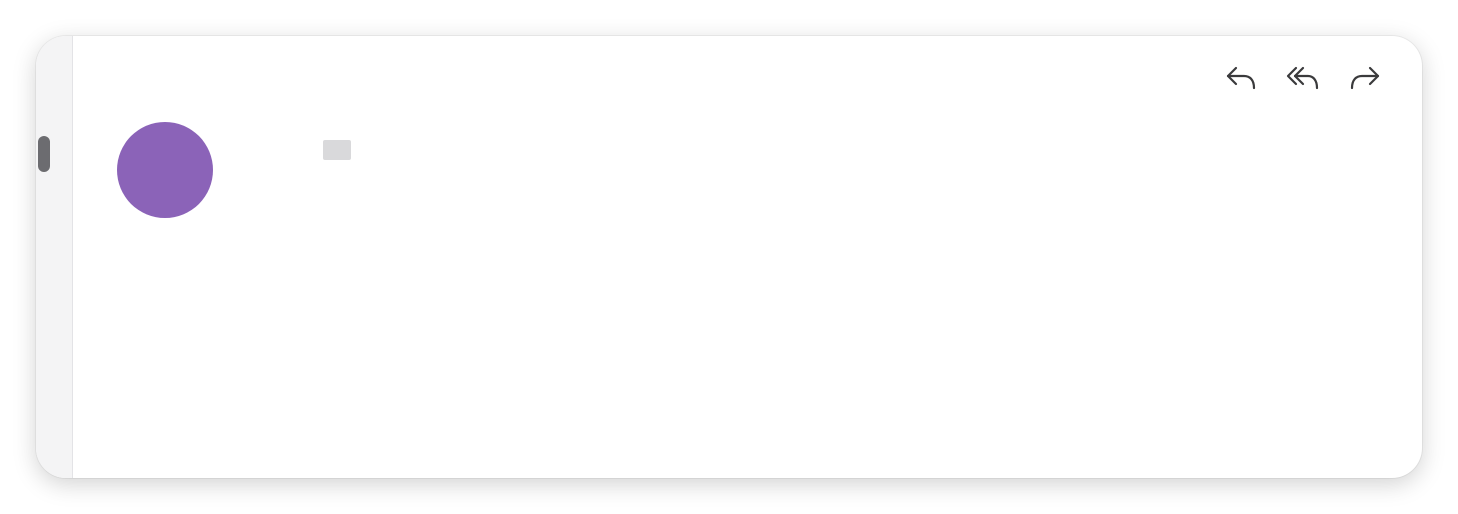  I want to click on message-actions, so click(1303, 78).